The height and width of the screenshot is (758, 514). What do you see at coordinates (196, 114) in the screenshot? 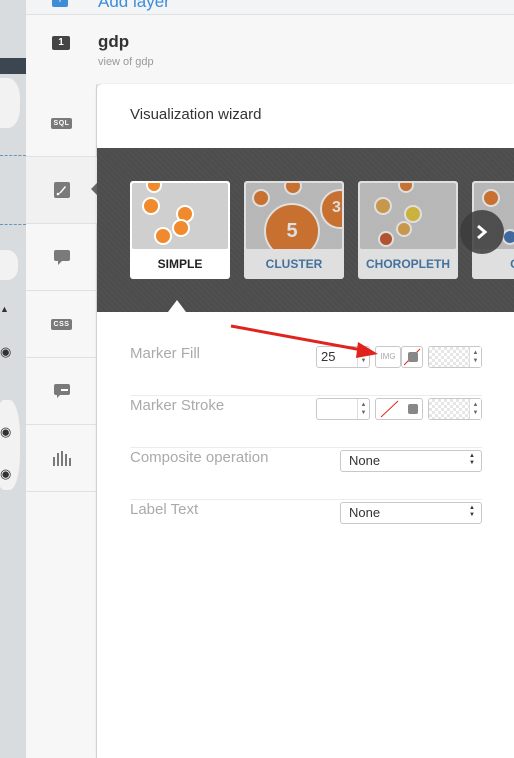
I see `panel-title: Visualization wizard` at bounding box center [196, 114].